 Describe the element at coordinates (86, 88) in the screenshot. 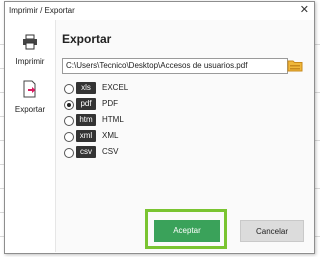

I see `format-badge: xls` at that location.